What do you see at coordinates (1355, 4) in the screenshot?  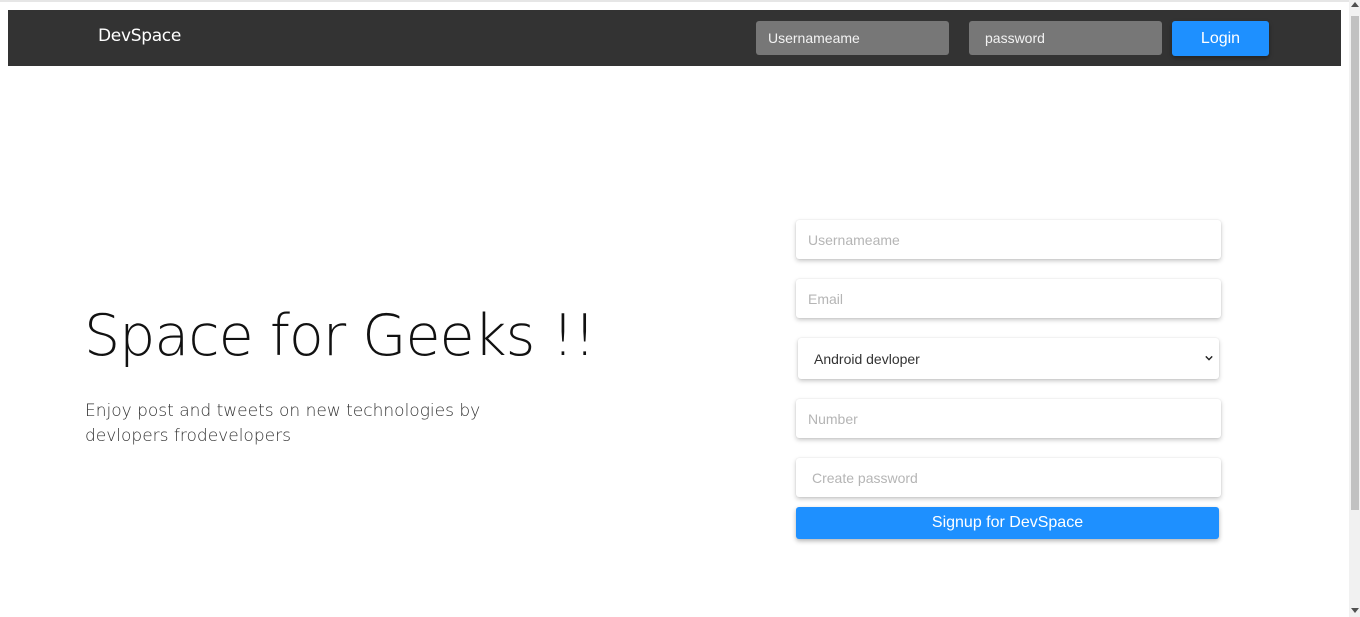 I see `scroll-up-arrow-icon` at bounding box center [1355, 4].